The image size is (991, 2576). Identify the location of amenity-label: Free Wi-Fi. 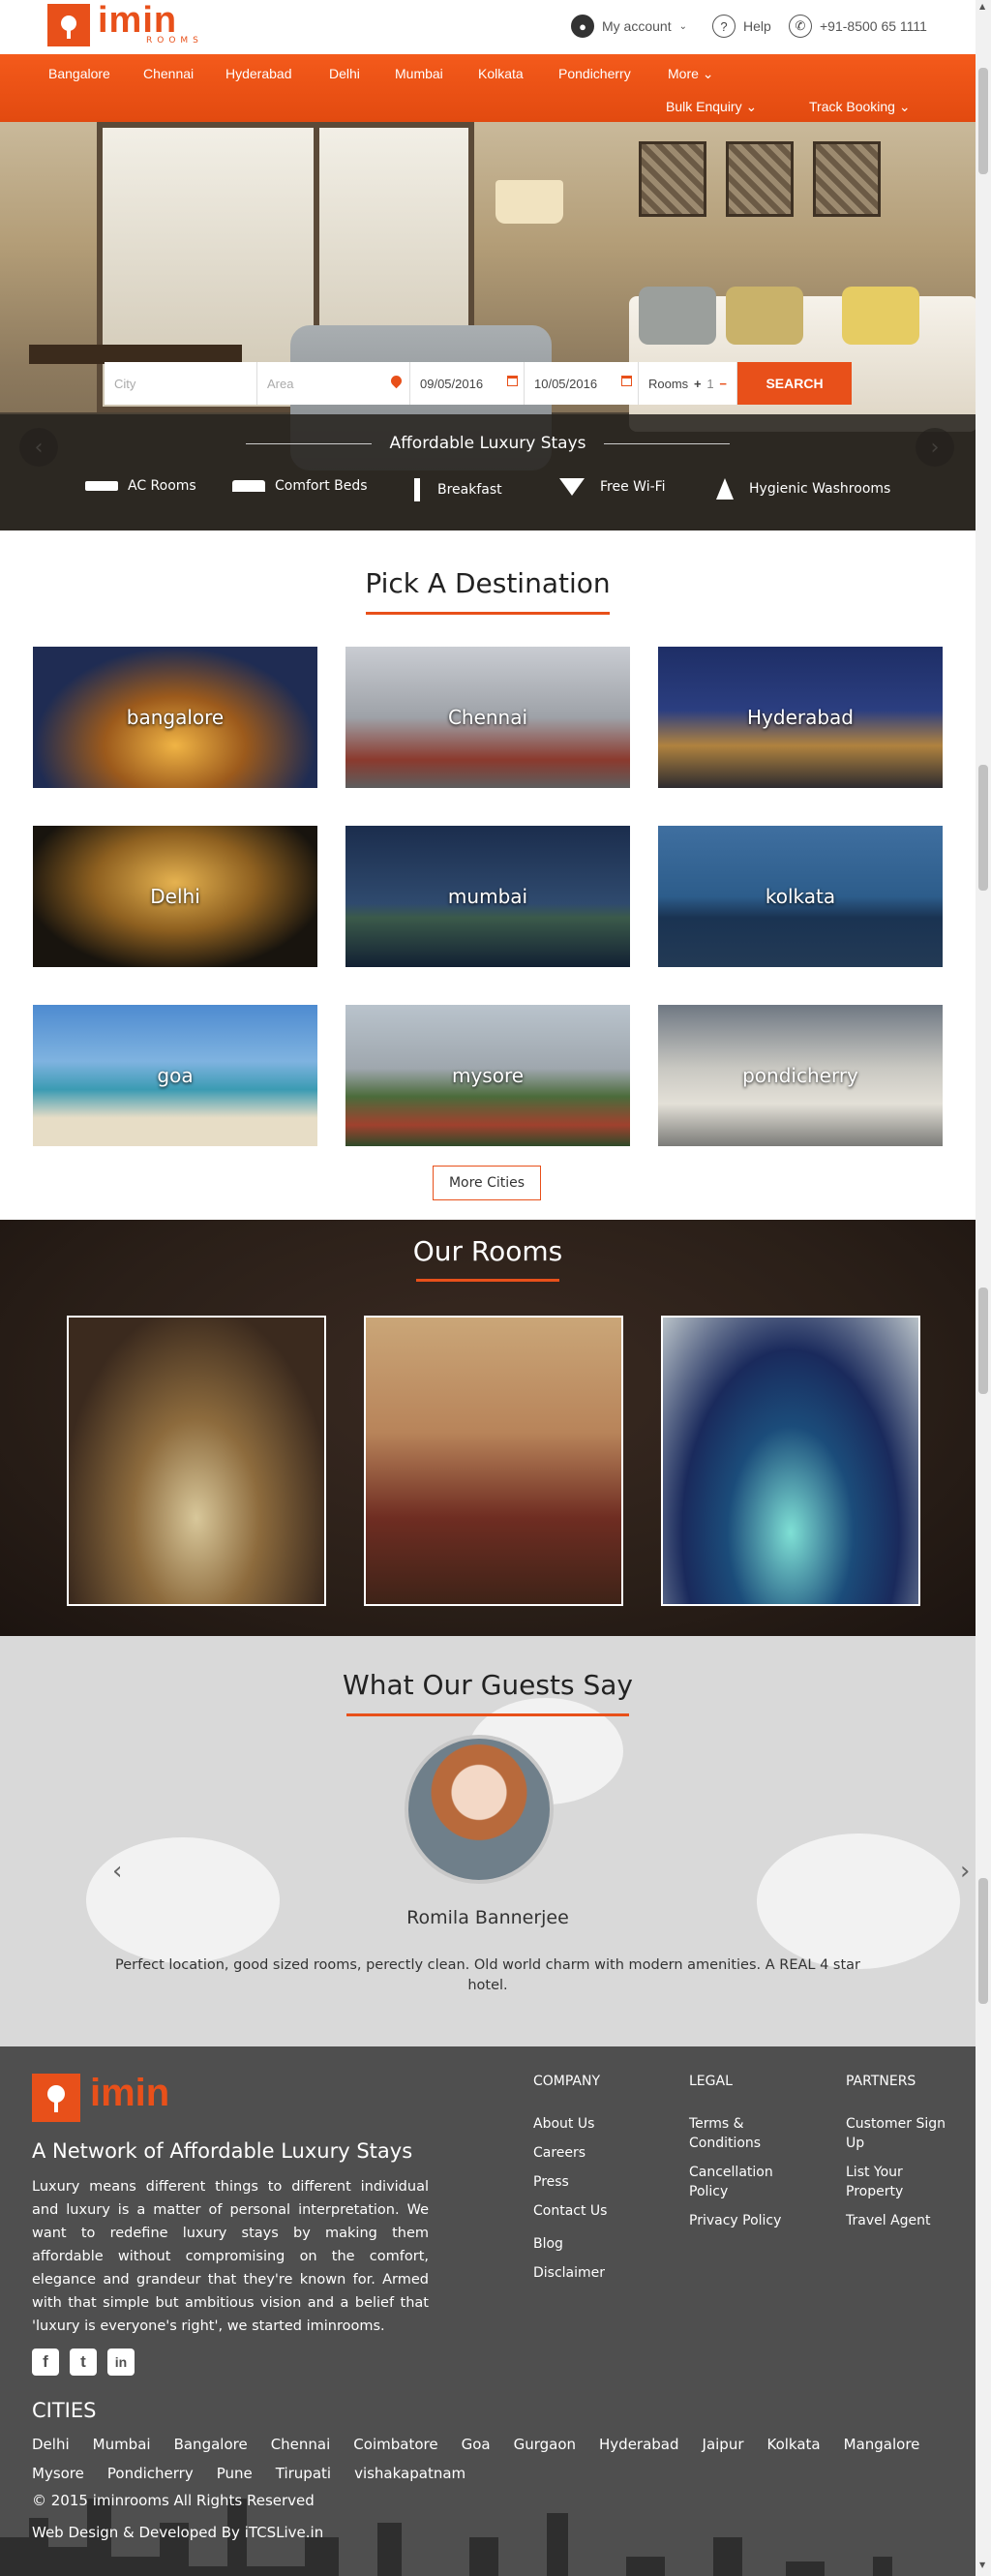
(633, 487).